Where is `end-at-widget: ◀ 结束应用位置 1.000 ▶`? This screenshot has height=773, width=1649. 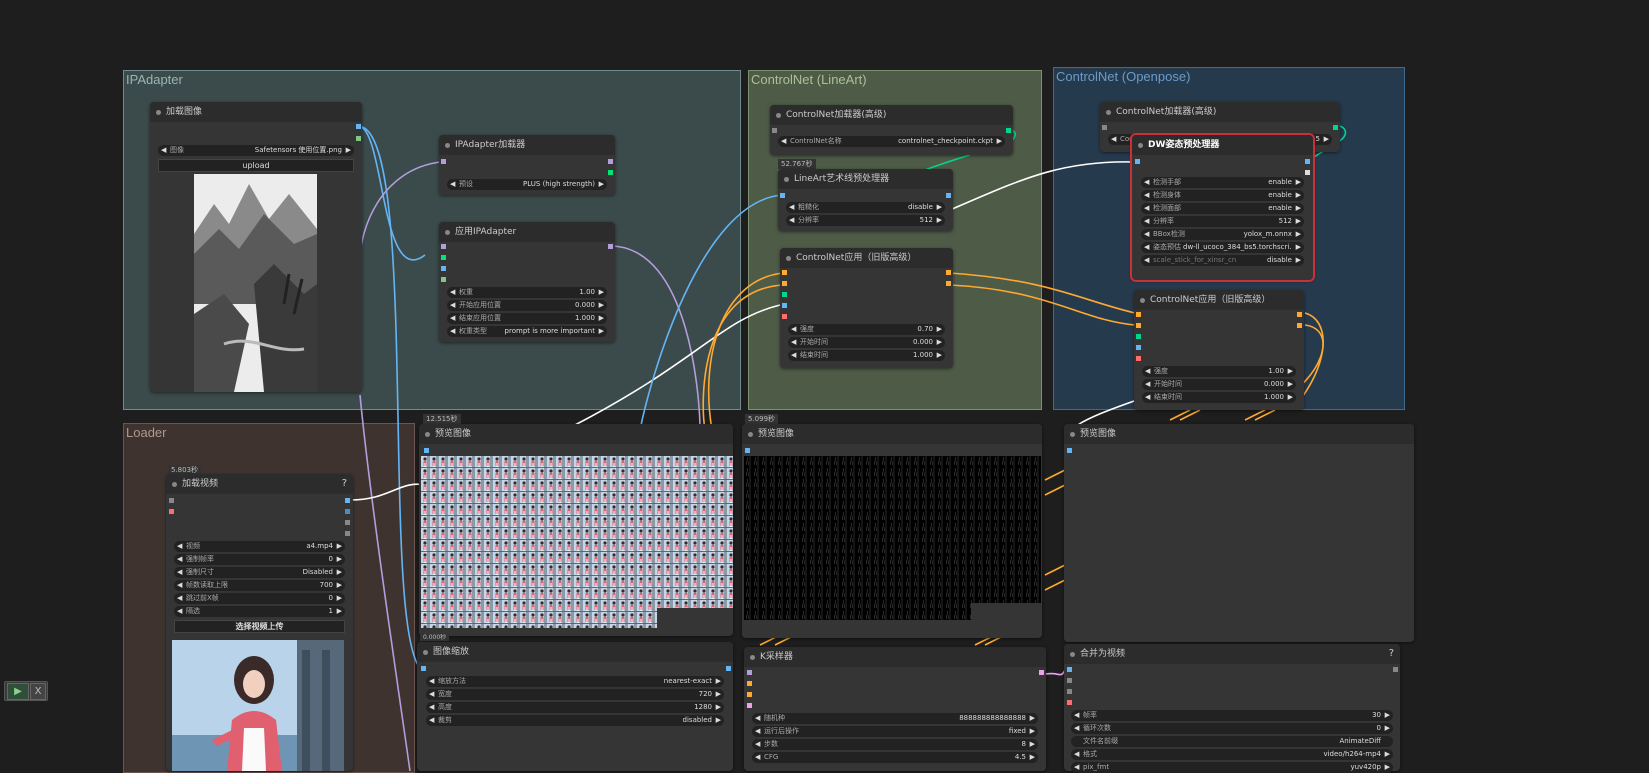
end-at-widget: ◀ 结束应用位置 1.000 ▶ is located at coordinates (527, 318).